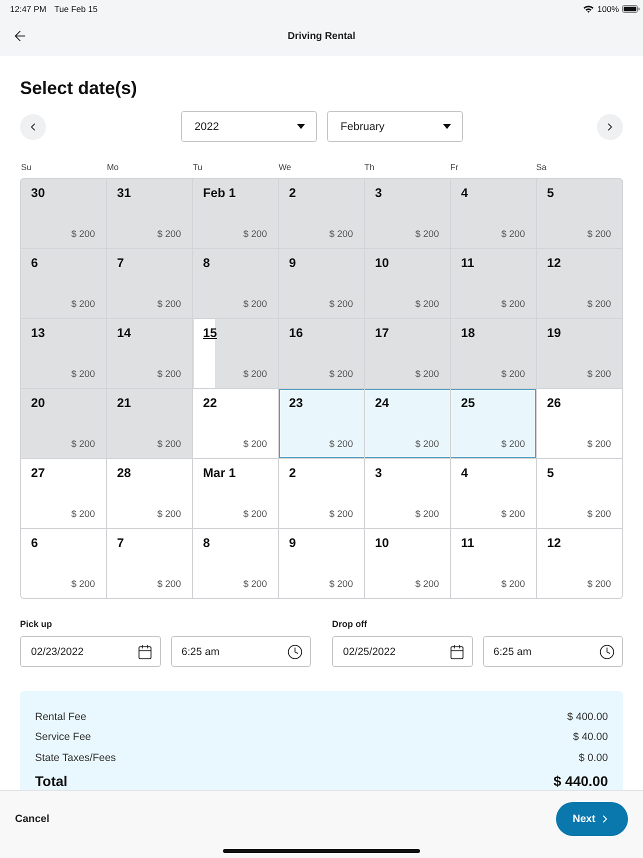  I want to click on day-number: 22, so click(210, 403).